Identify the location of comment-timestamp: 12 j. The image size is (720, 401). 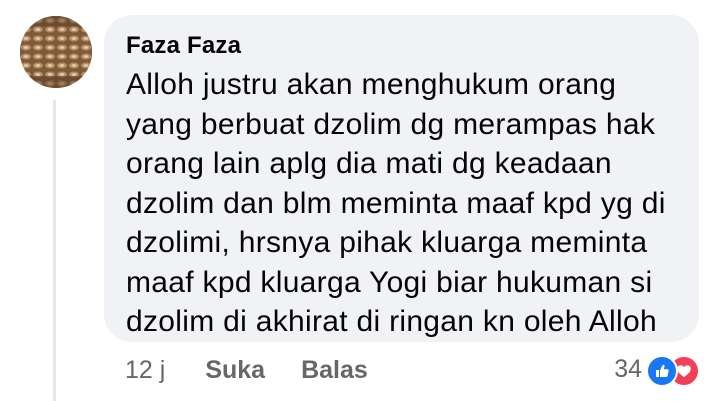
(145, 370).